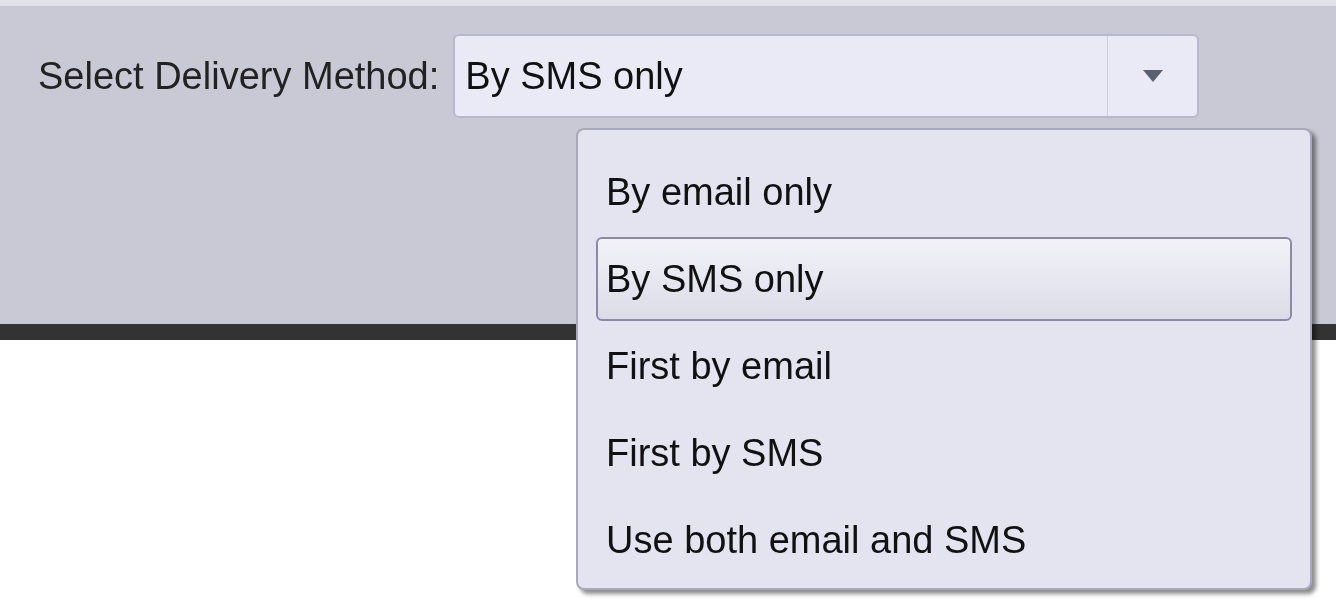 This screenshot has height=606, width=1336. Describe the element at coordinates (944, 366) in the screenshot. I see `dropdown-option: First by email` at that location.